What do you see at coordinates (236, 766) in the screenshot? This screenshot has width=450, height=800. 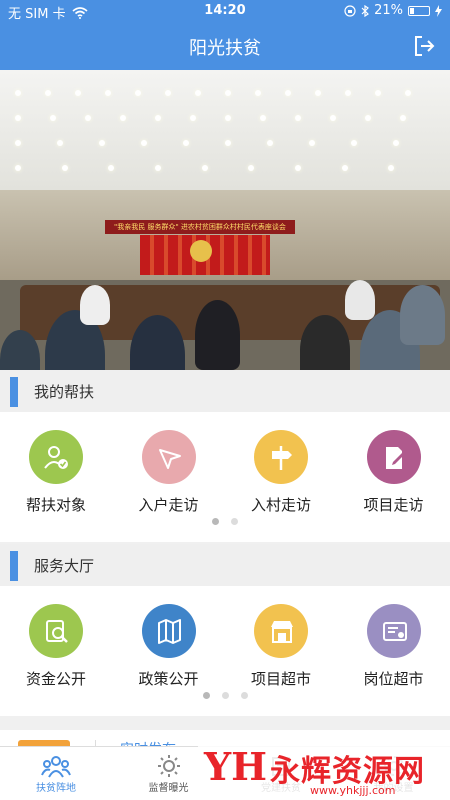 I see `watermark-logo: YH` at bounding box center [236, 766].